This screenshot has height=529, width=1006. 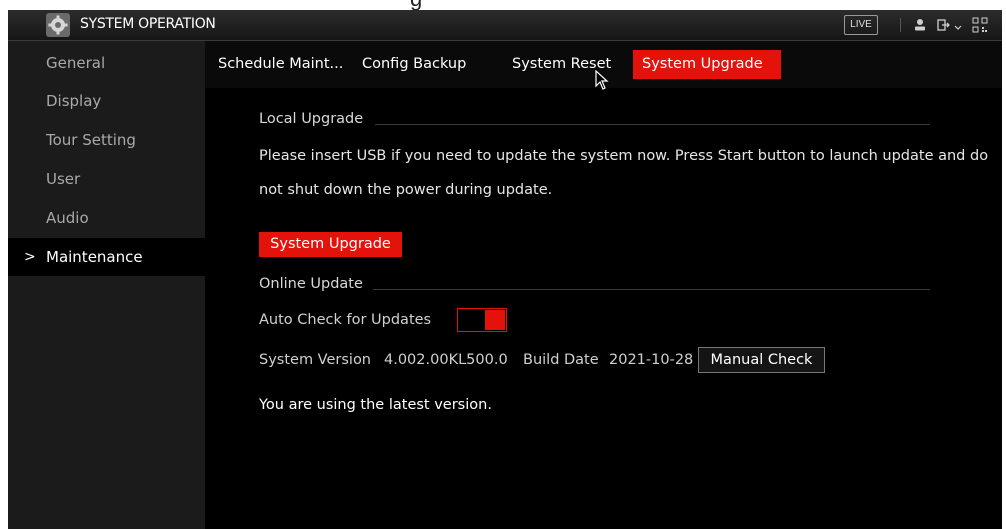 I want to click on manual-check-button: Manual Check, so click(x=761, y=360).